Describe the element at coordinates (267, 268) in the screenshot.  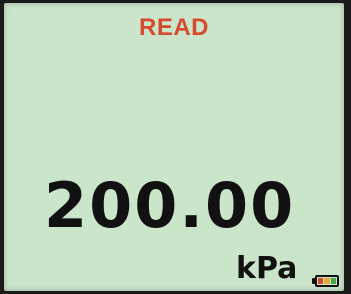
I see `unit-label: kPa` at that location.